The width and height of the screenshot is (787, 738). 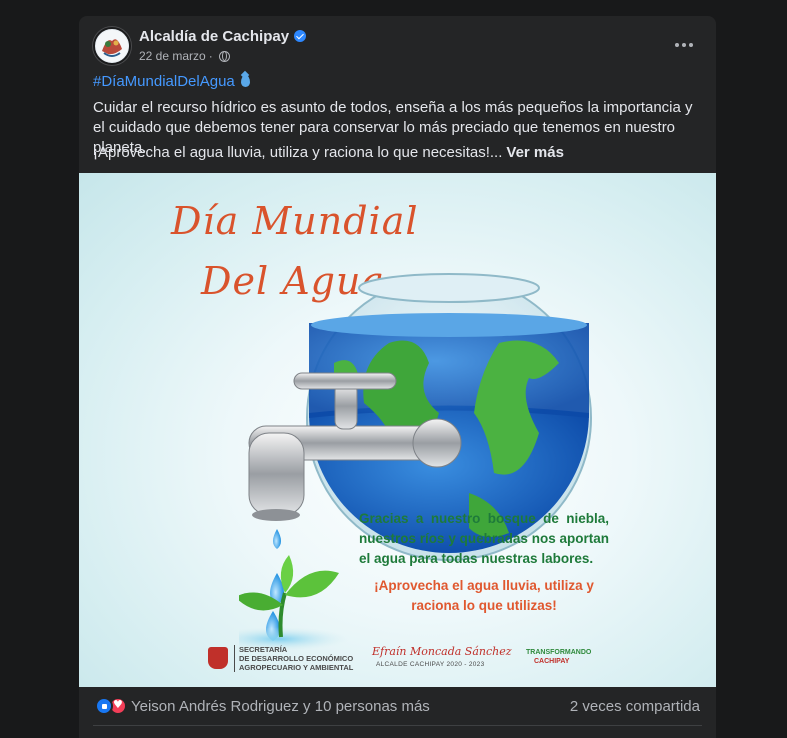 What do you see at coordinates (104, 706) in the screenshot?
I see `like-reaction-icon` at bounding box center [104, 706].